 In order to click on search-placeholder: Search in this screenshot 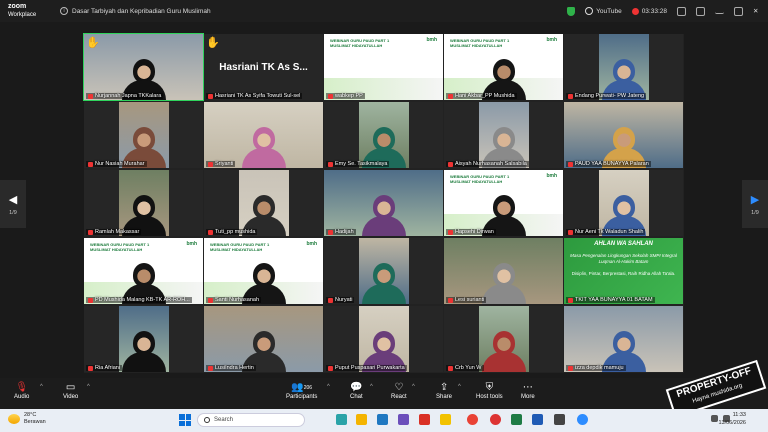, I will do `click(224, 420)`.